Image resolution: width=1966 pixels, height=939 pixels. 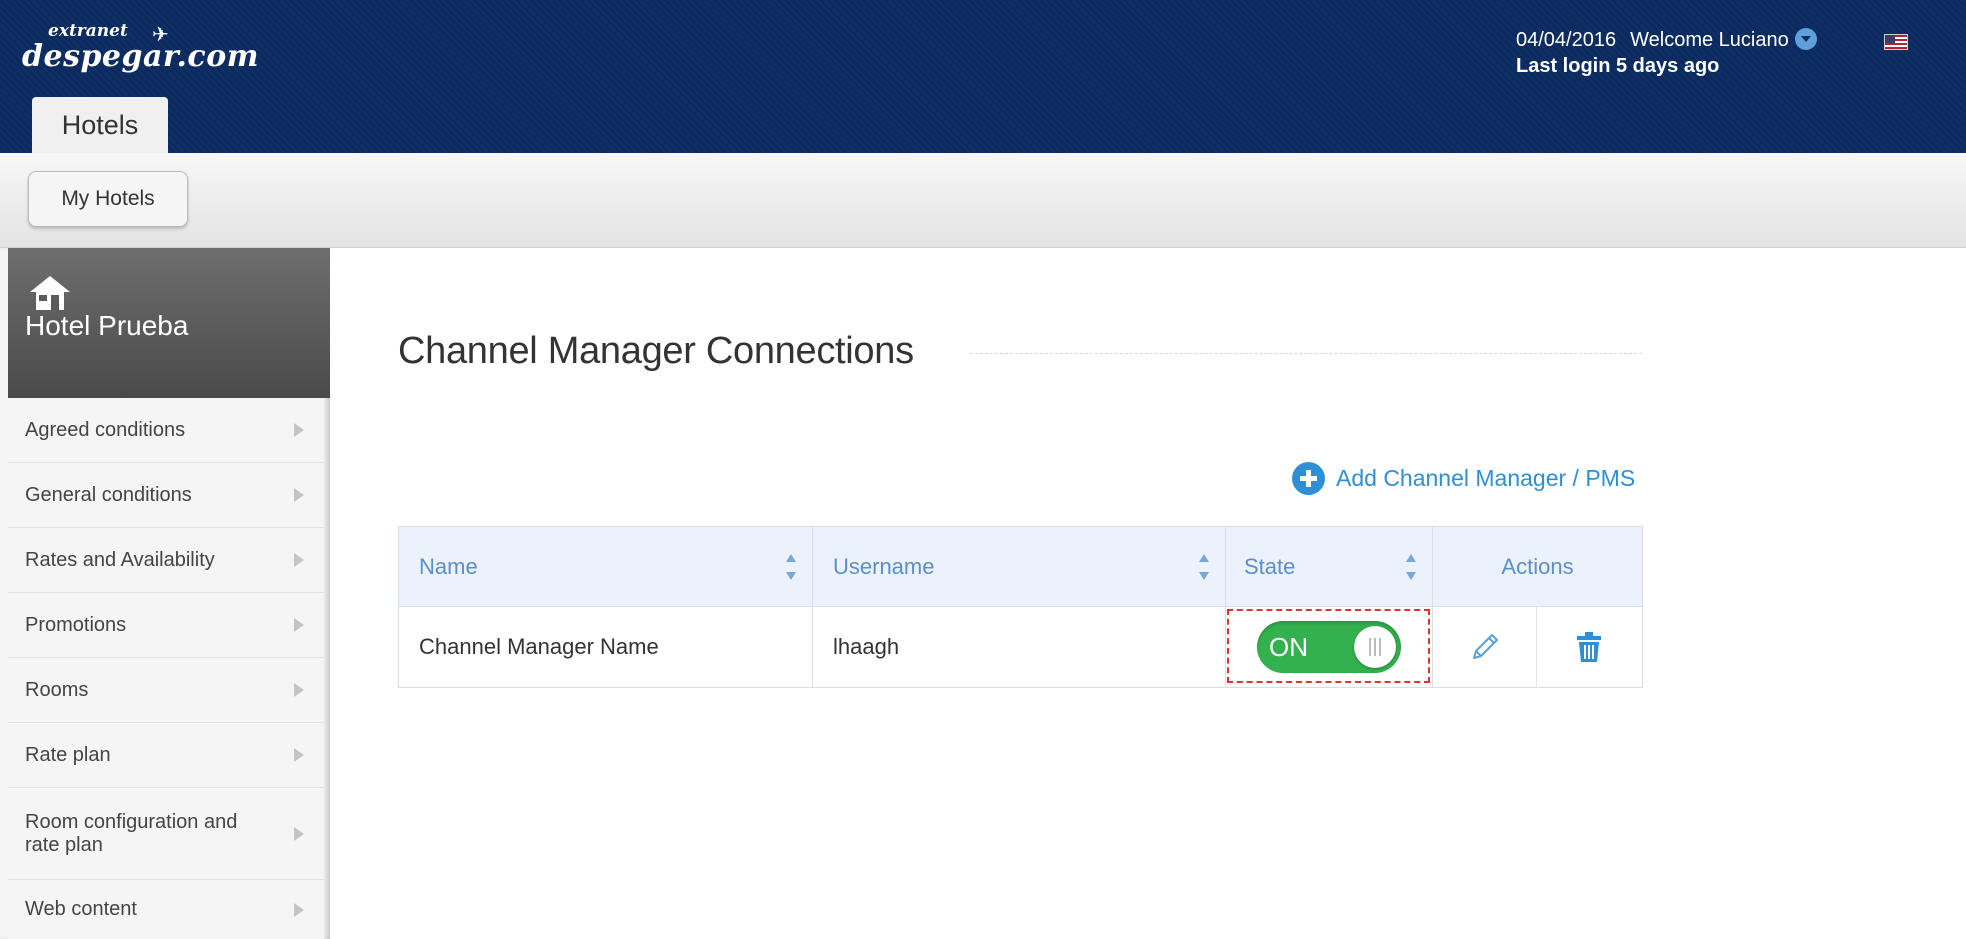 I want to click on plane-icon: ✈, so click(x=160, y=34).